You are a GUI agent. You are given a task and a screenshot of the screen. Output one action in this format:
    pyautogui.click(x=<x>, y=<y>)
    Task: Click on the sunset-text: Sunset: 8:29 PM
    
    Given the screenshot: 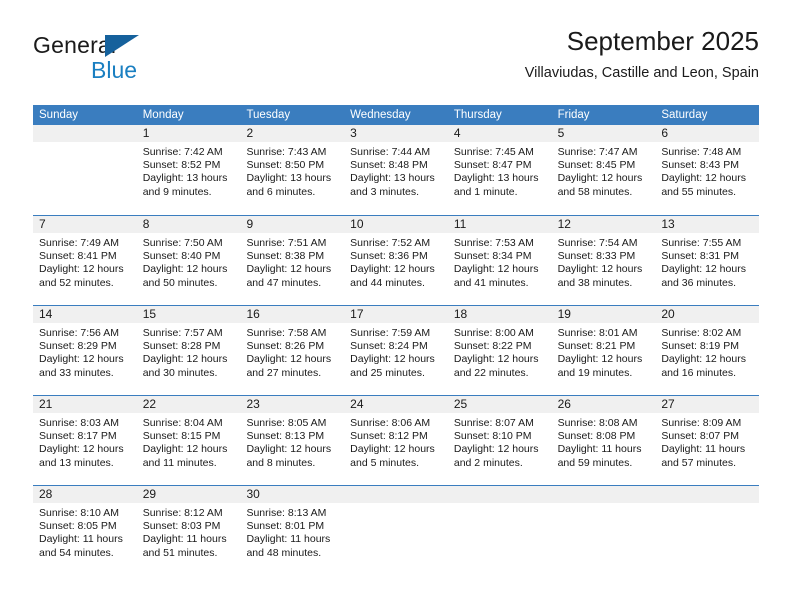 What is the action you would take?
    pyautogui.click(x=78, y=346)
    